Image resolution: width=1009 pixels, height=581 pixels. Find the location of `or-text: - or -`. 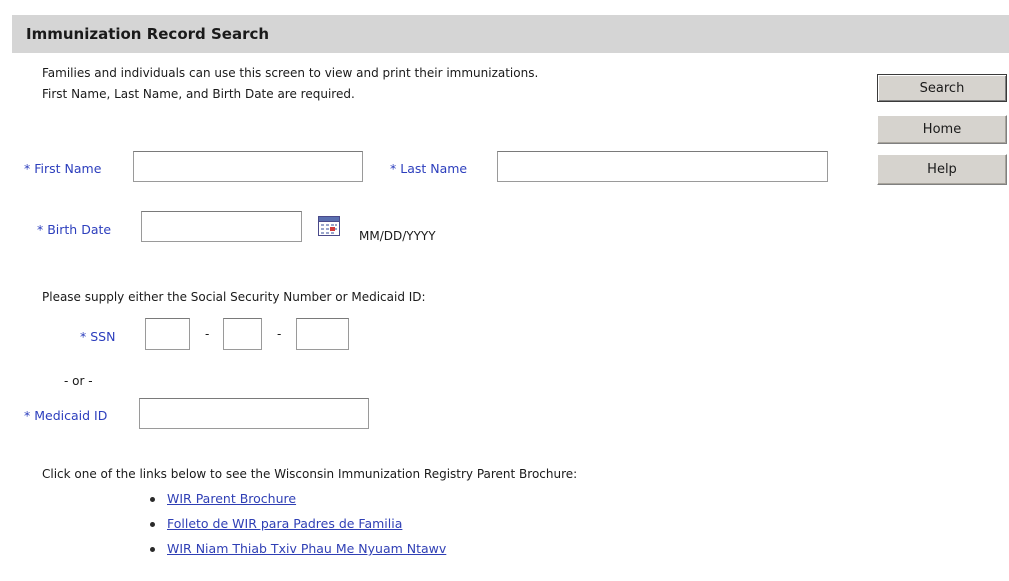

or-text: - or - is located at coordinates (78, 381).